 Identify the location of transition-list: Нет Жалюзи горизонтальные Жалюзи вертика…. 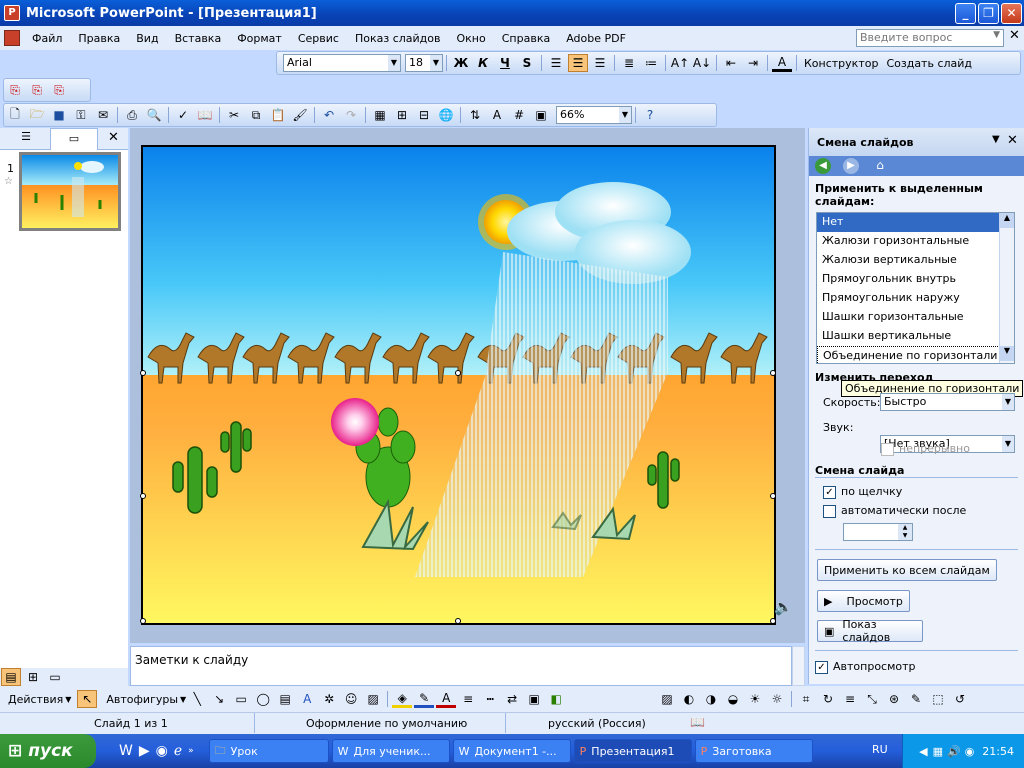
(915, 288).